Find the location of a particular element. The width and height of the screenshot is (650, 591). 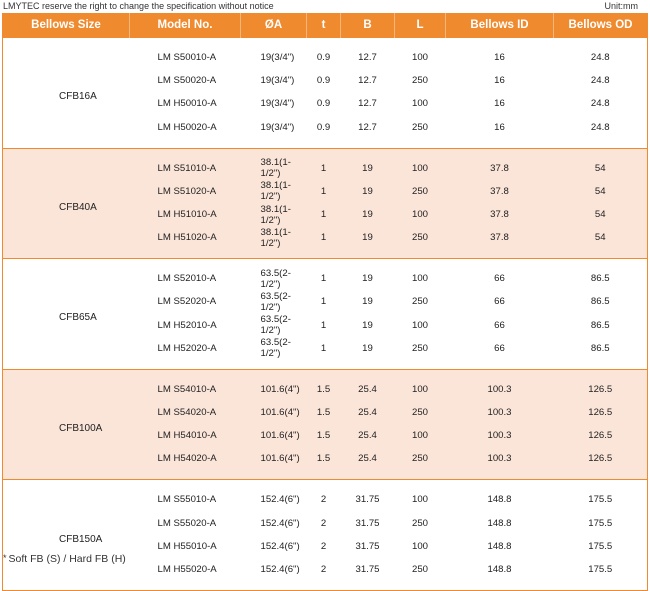

model-no-cell: LM H52010-A is located at coordinates (187, 325).